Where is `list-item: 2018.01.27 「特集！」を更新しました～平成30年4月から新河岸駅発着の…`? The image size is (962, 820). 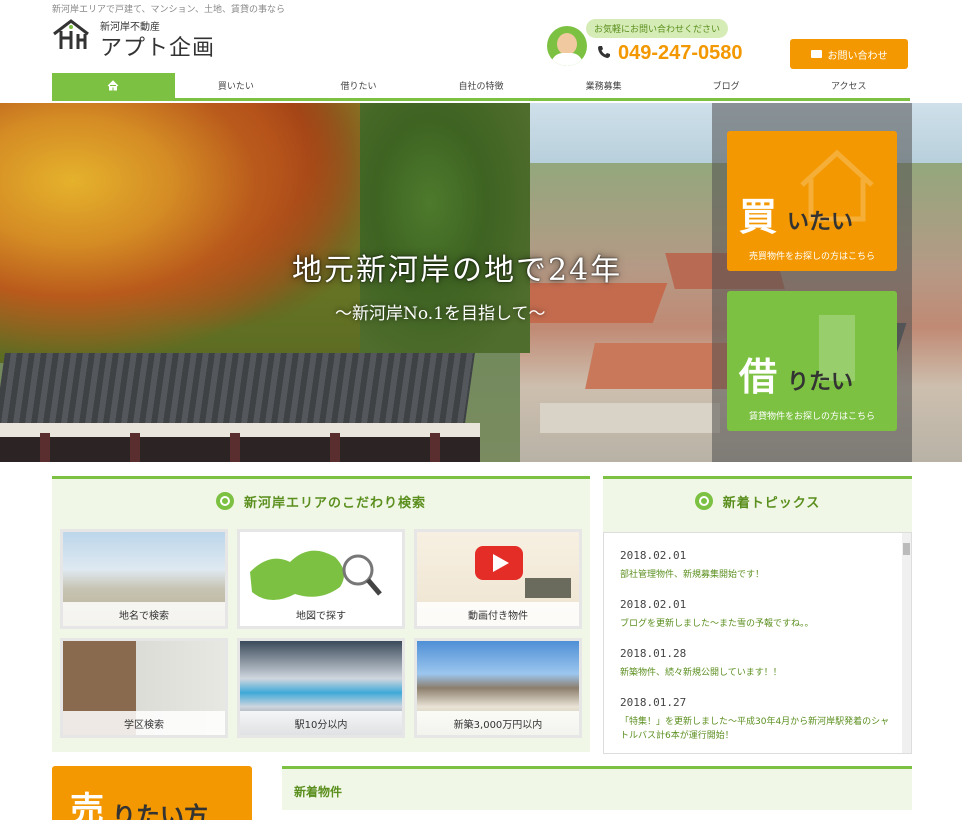 list-item: 2018.01.27 「特集！」を更新しました～平成30年4月から新河岸駅発着の… is located at coordinates (757, 719).